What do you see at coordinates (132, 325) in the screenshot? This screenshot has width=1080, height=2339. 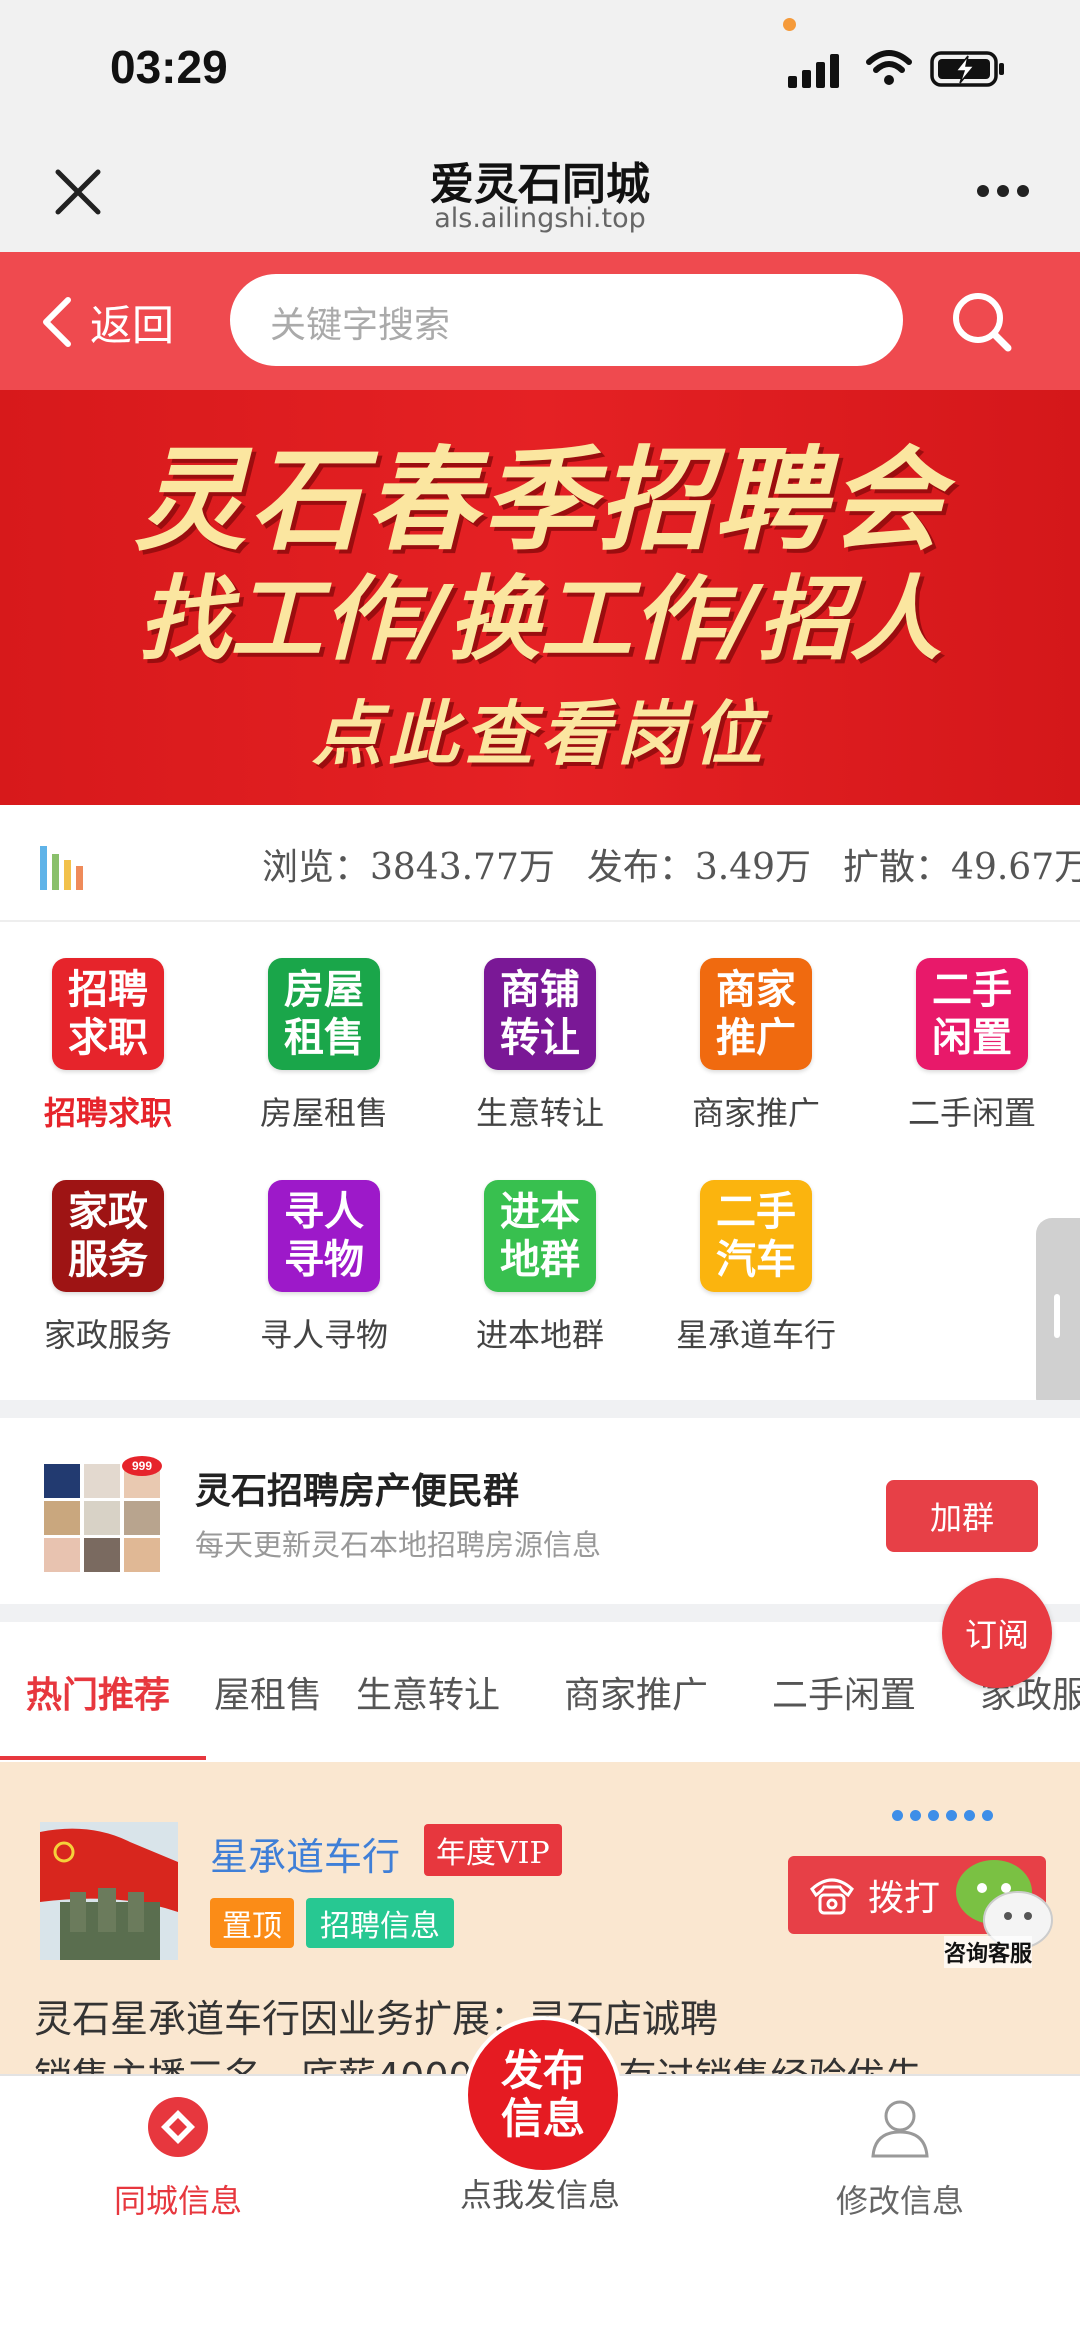 I see `back-label: 返回` at bounding box center [132, 325].